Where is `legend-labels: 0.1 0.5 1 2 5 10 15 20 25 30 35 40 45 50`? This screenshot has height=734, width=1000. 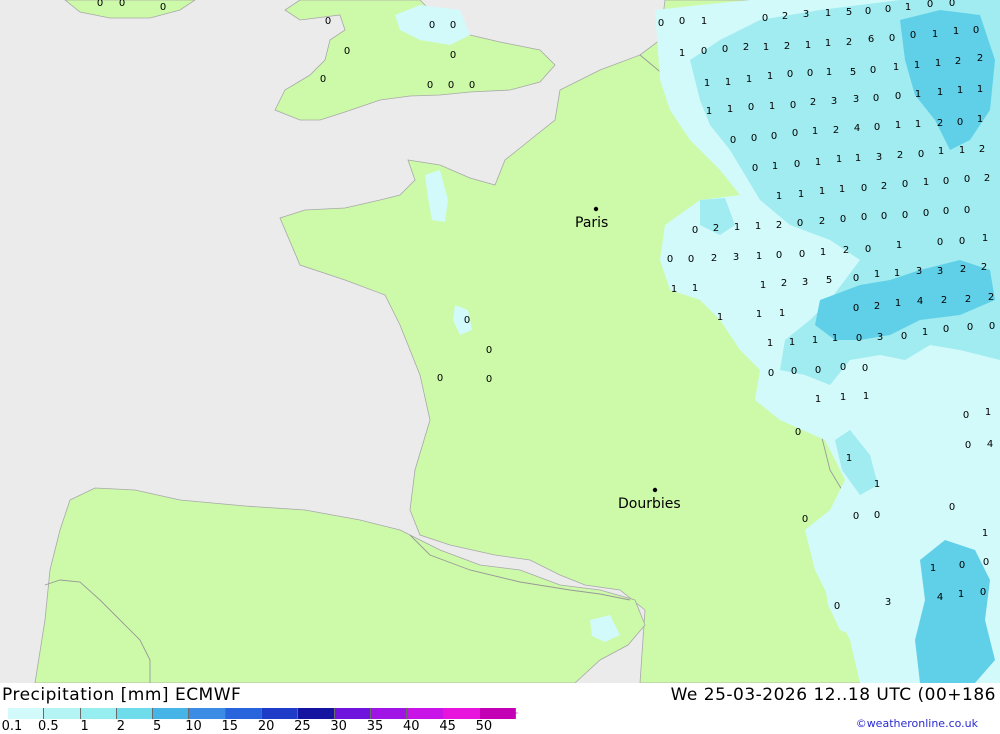
legend-labels: 0.1 0.5 1 2 5 10 15 20 25 30 35 40 45 50 is located at coordinates (270, 726).